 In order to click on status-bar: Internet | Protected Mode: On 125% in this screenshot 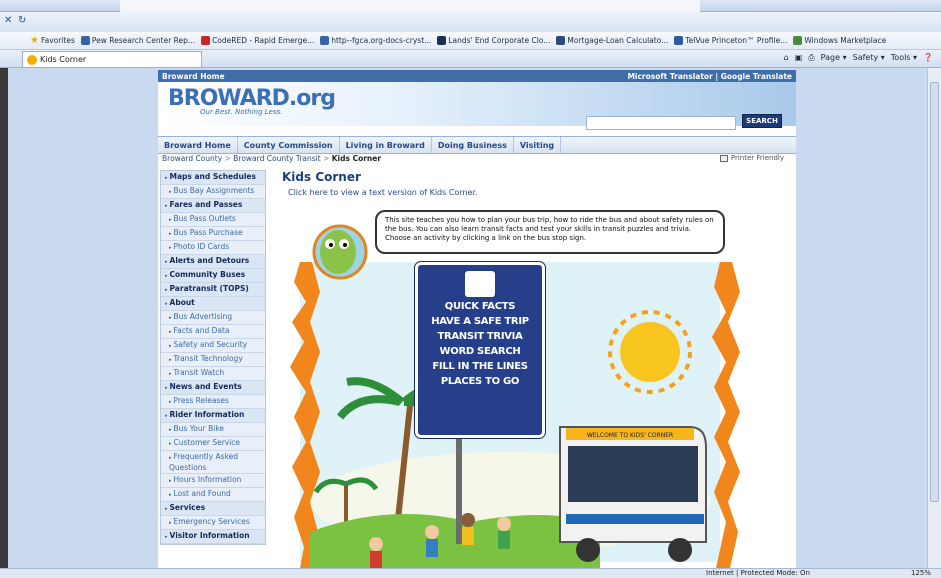, I will do `click(470, 573)`.